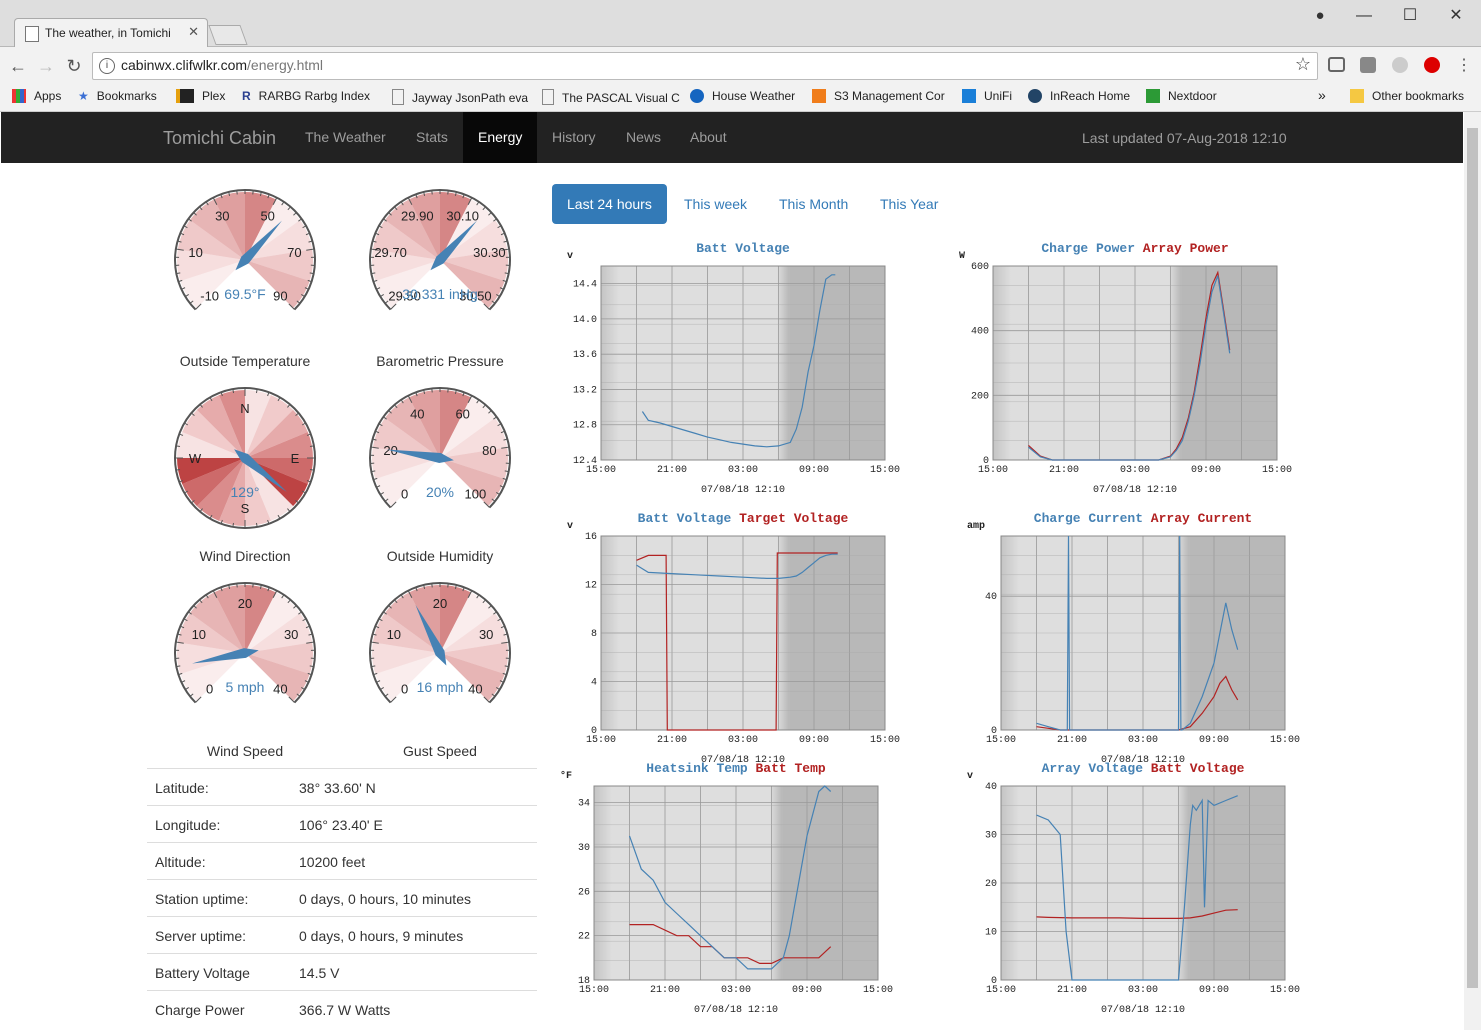 This screenshot has width=1481, height=1030. What do you see at coordinates (440, 361) in the screenshot?
I see `gauge-label: Barometric Pressure` at bounding box center [440, 361].